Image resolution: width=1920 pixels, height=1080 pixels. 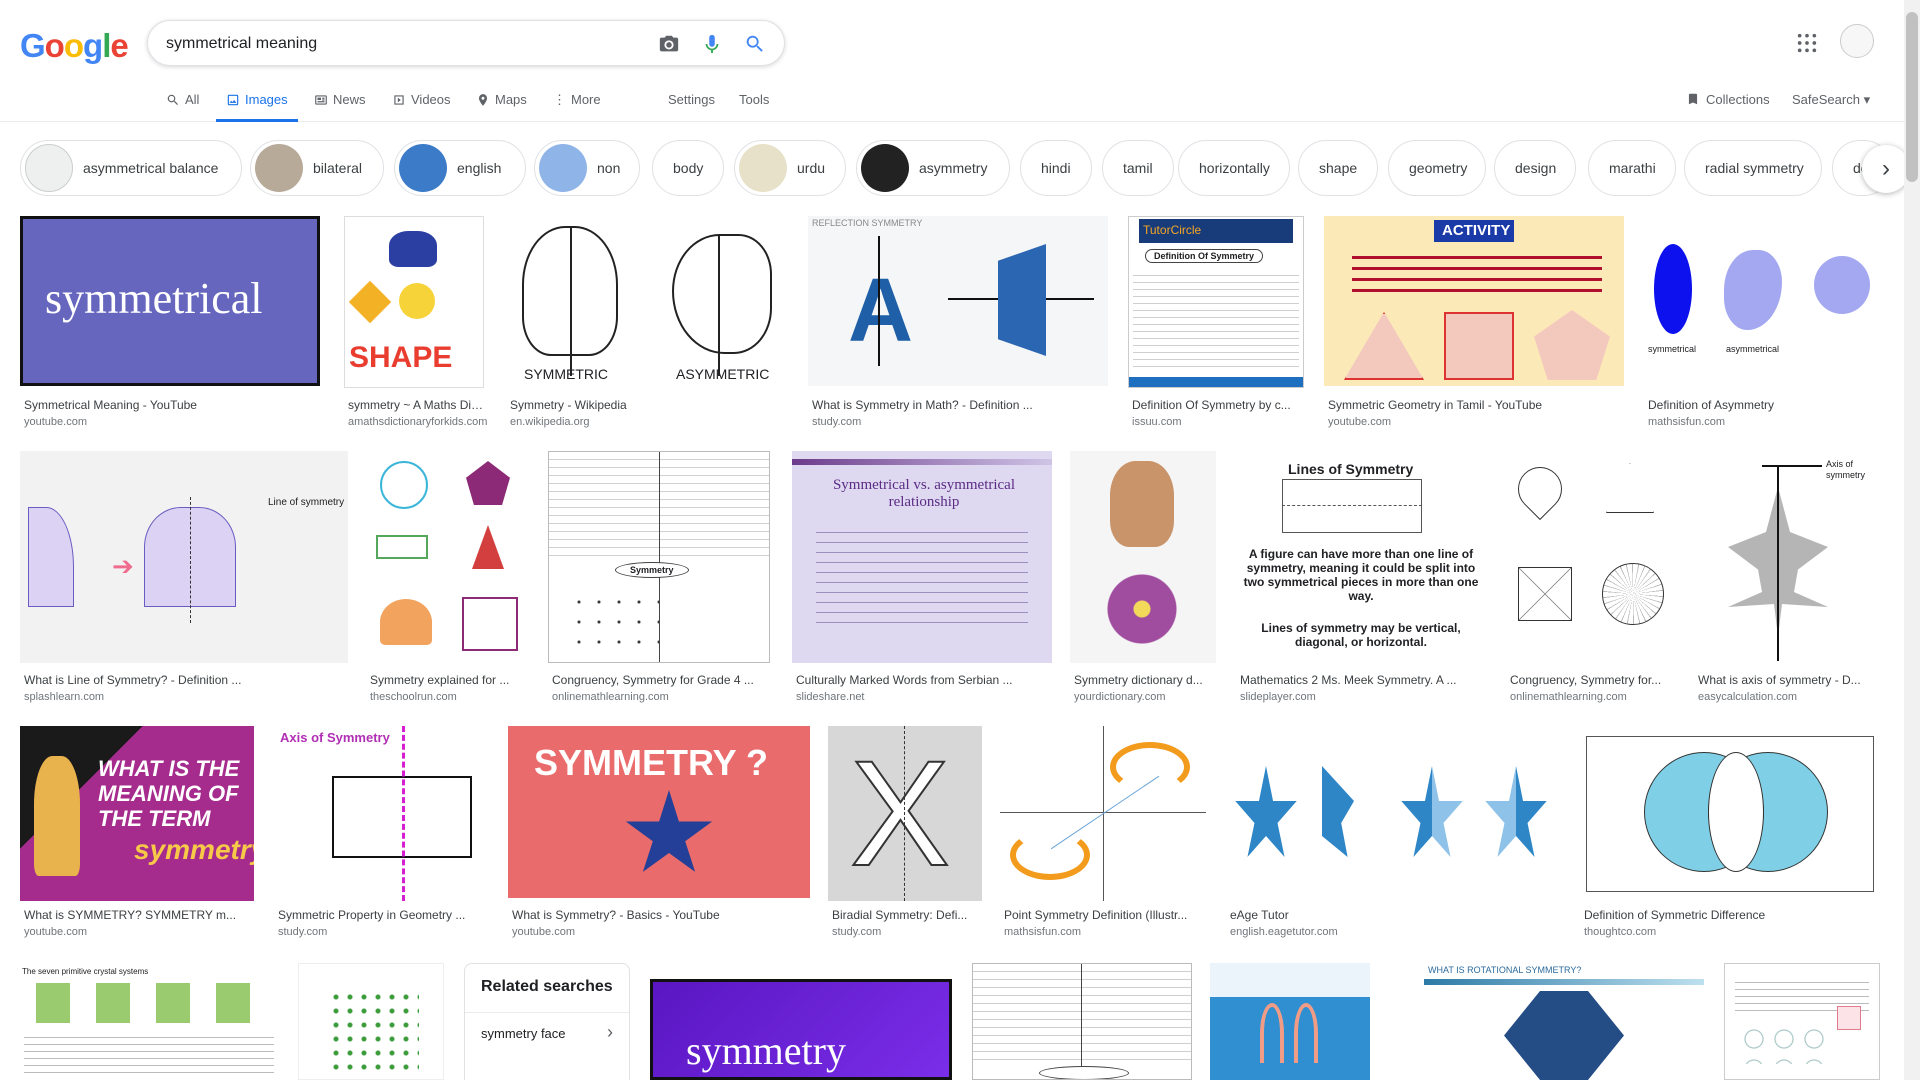 I want to click on chip-design: design, so click(x=1535, y=168).